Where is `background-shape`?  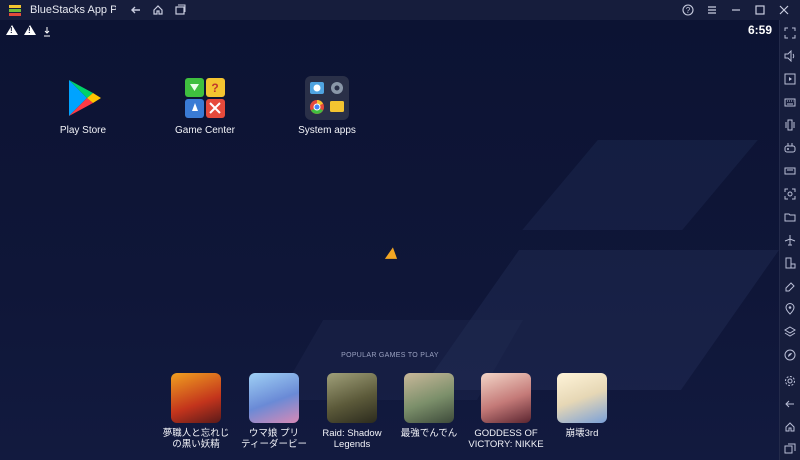 background-shape is located at coordinates (640, 185).